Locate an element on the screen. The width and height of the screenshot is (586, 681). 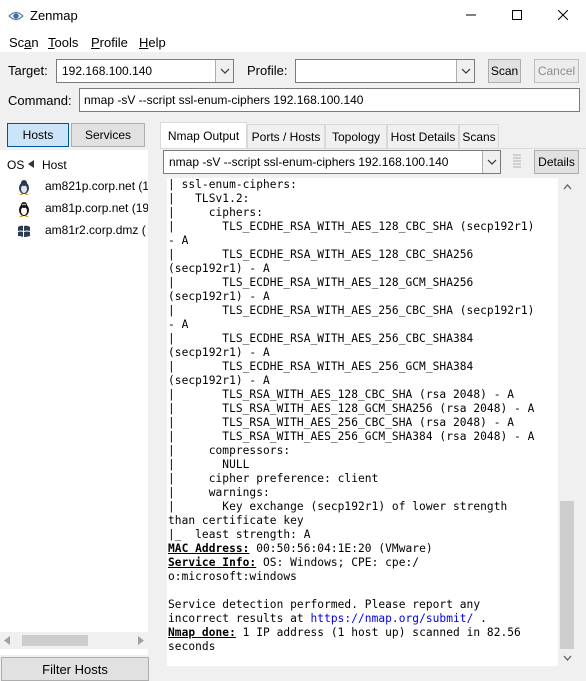
maximize-button is located at coordinates (517, 15).